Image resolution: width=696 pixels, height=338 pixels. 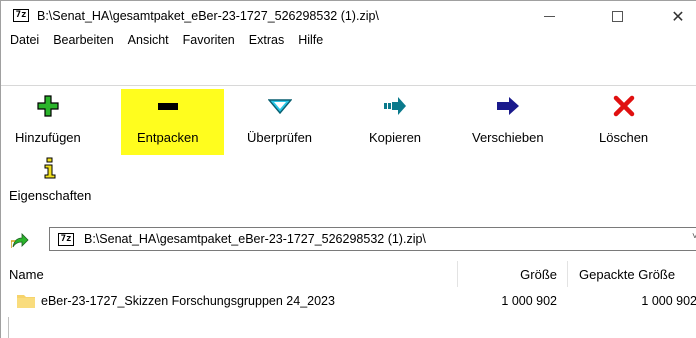 What do you see at coordinates (627, 274) in the screenshot?
I see `column-packed-size-header: Gepackte Größe` at bounding box center [627, 274].